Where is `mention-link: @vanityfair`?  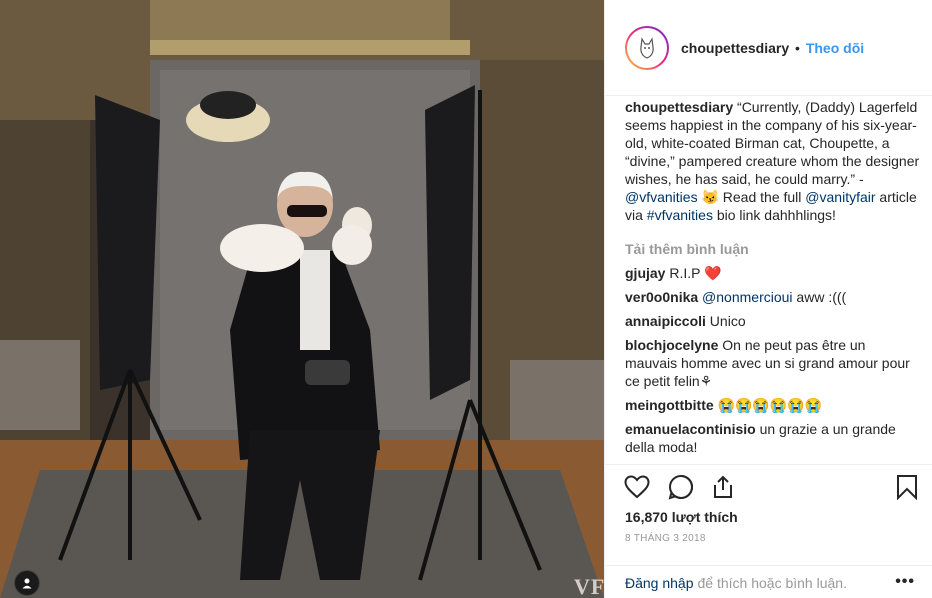 mention-link: @vanityfair is located at coordinates (840, 197).